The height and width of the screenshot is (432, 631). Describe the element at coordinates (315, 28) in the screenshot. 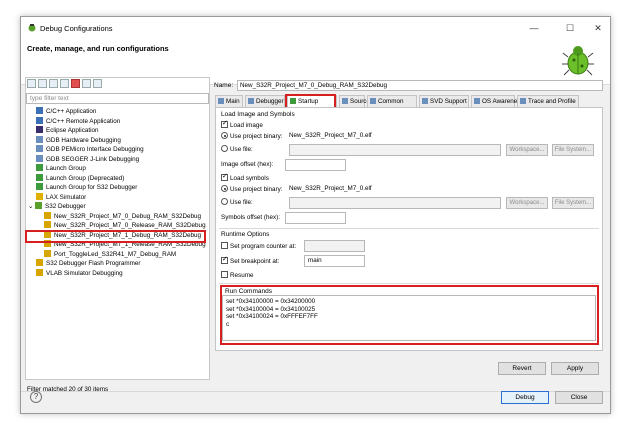

I see `title-bar: Debug Configurations — ☐ ✕` at that location.